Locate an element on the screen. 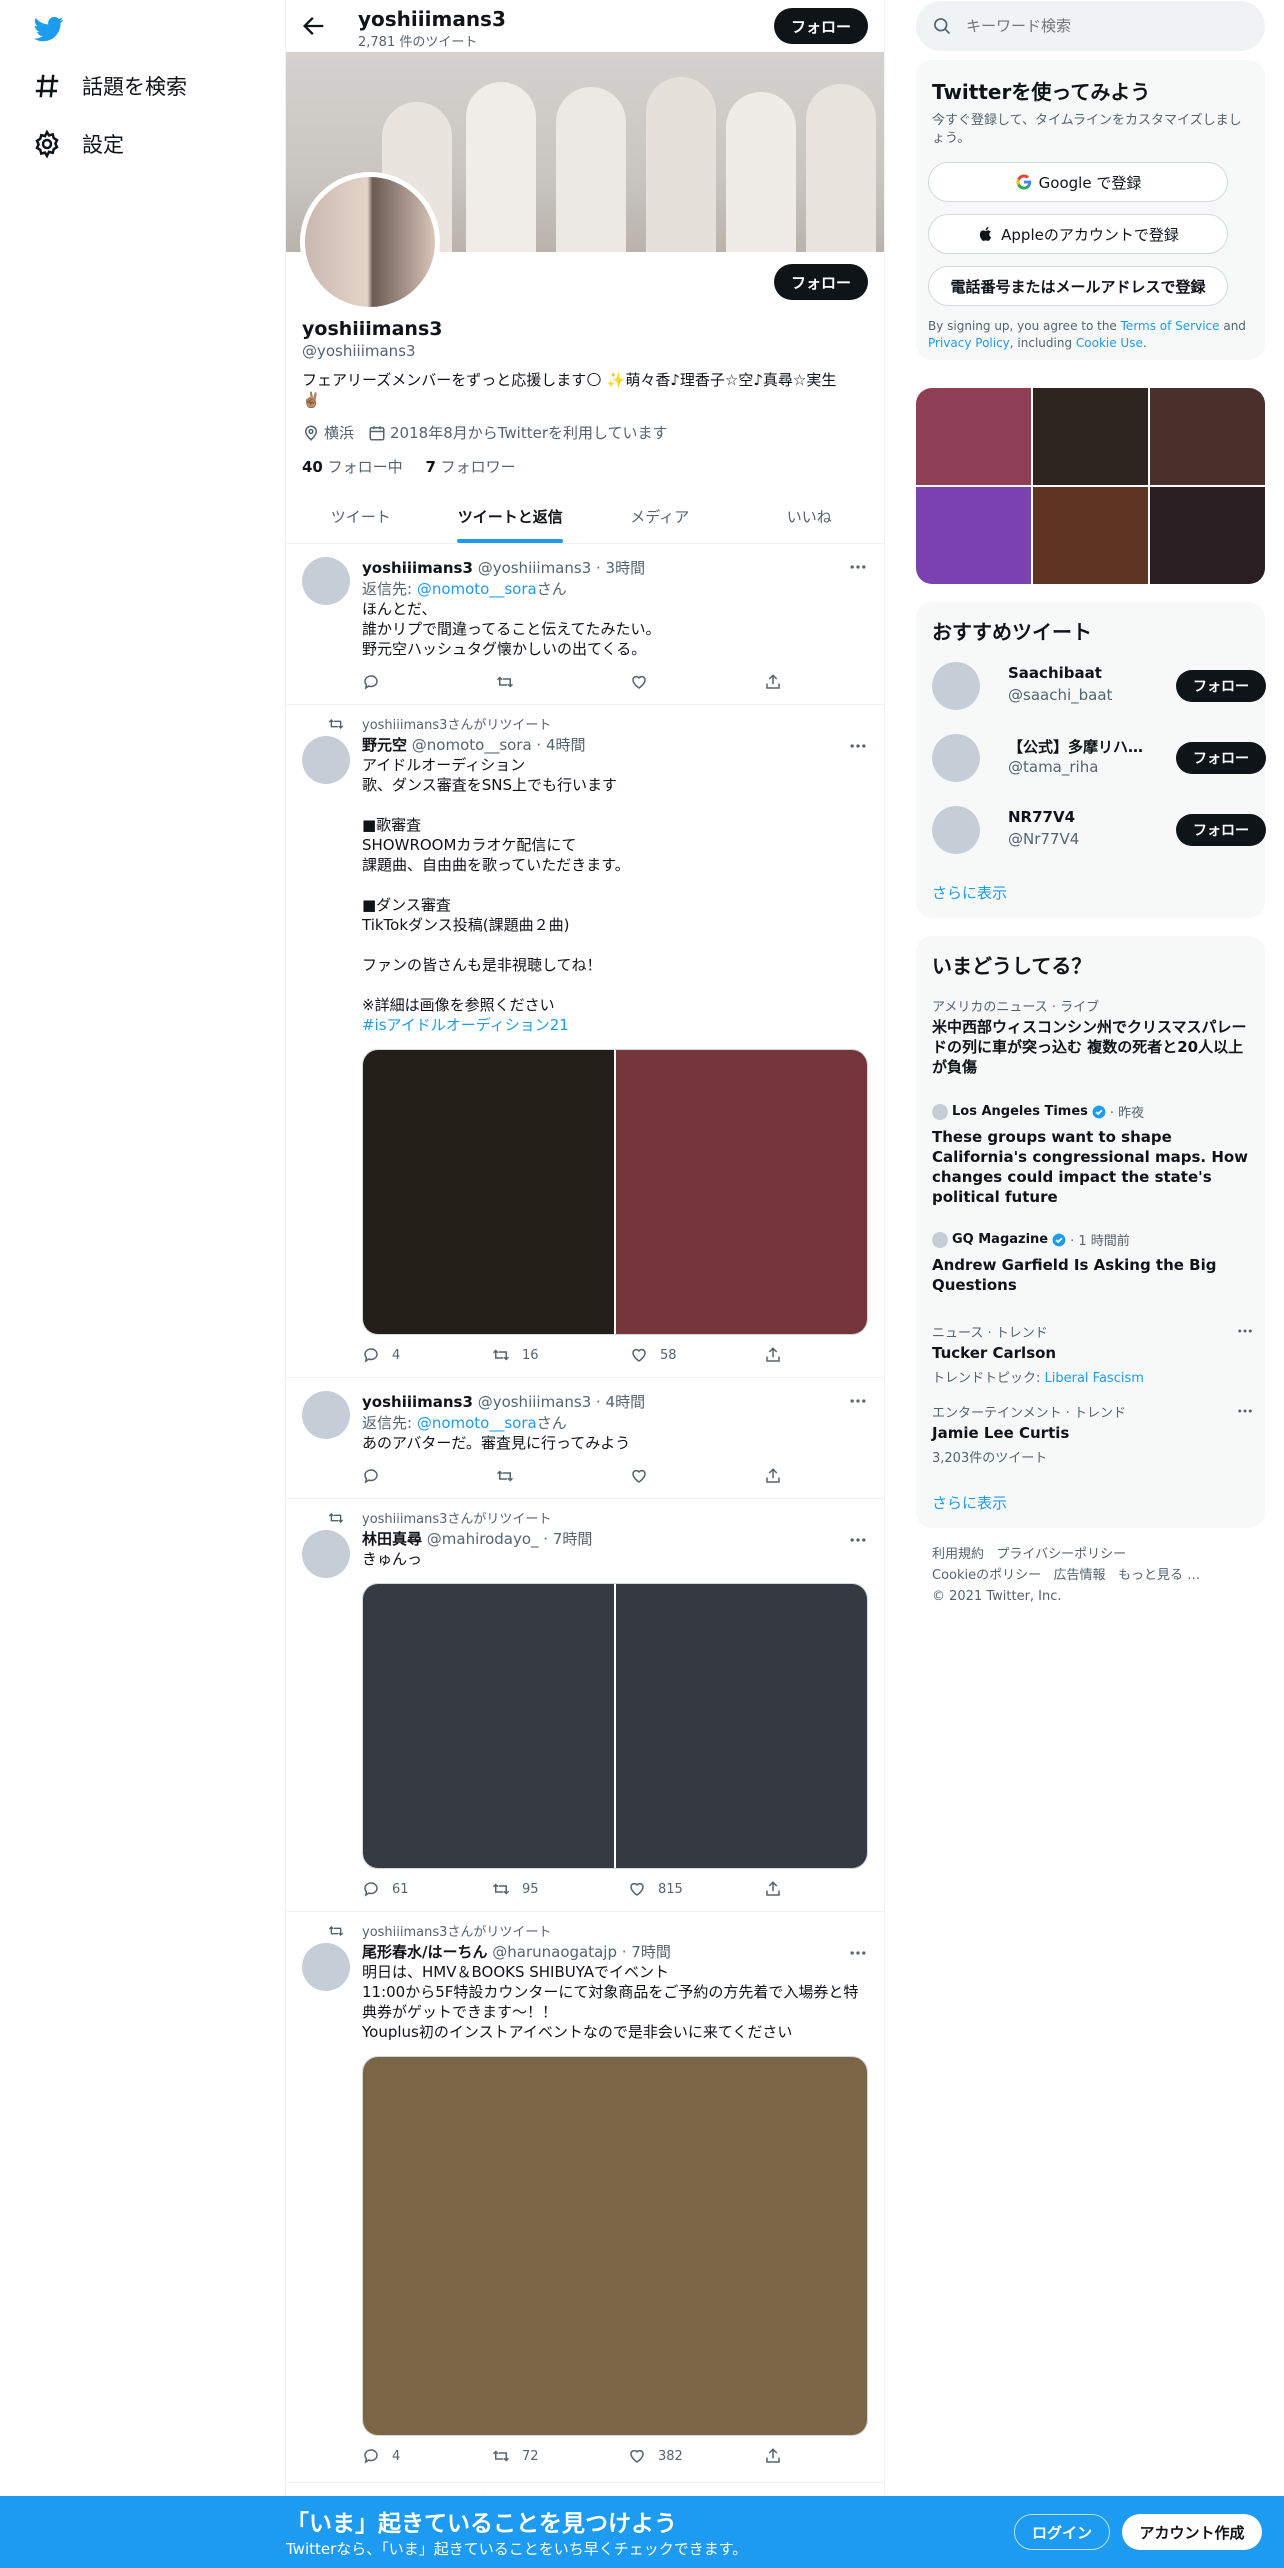 Image resolution: width=1284 pixels, height=2568 pixels. phone-email-signup-button: 電話番号またはメールアドレスで登録 is located at coordinates (1078, 286).